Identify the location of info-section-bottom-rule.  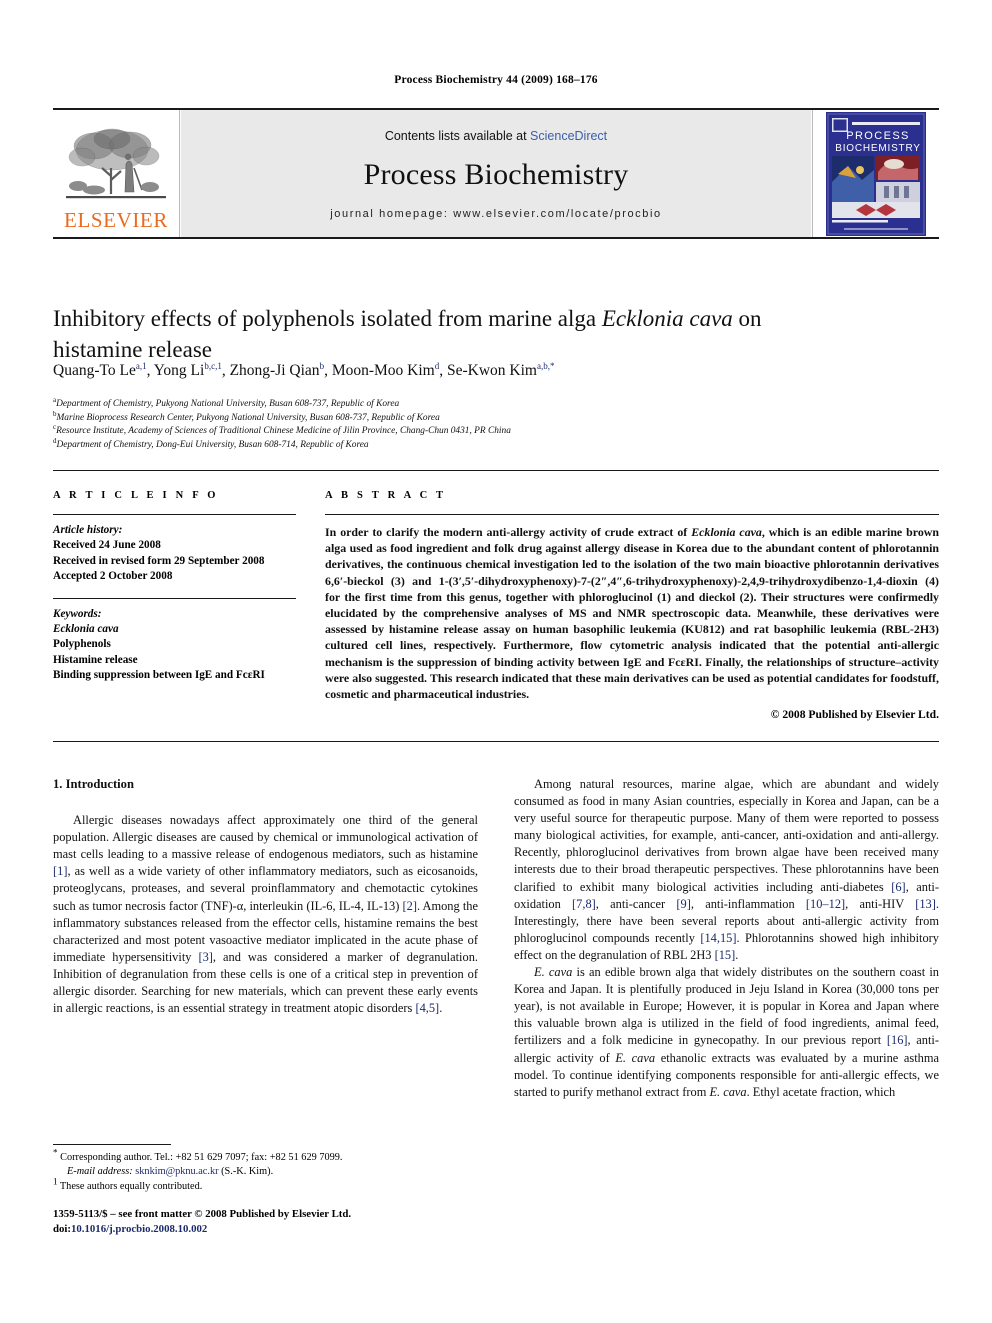
(496, 741).